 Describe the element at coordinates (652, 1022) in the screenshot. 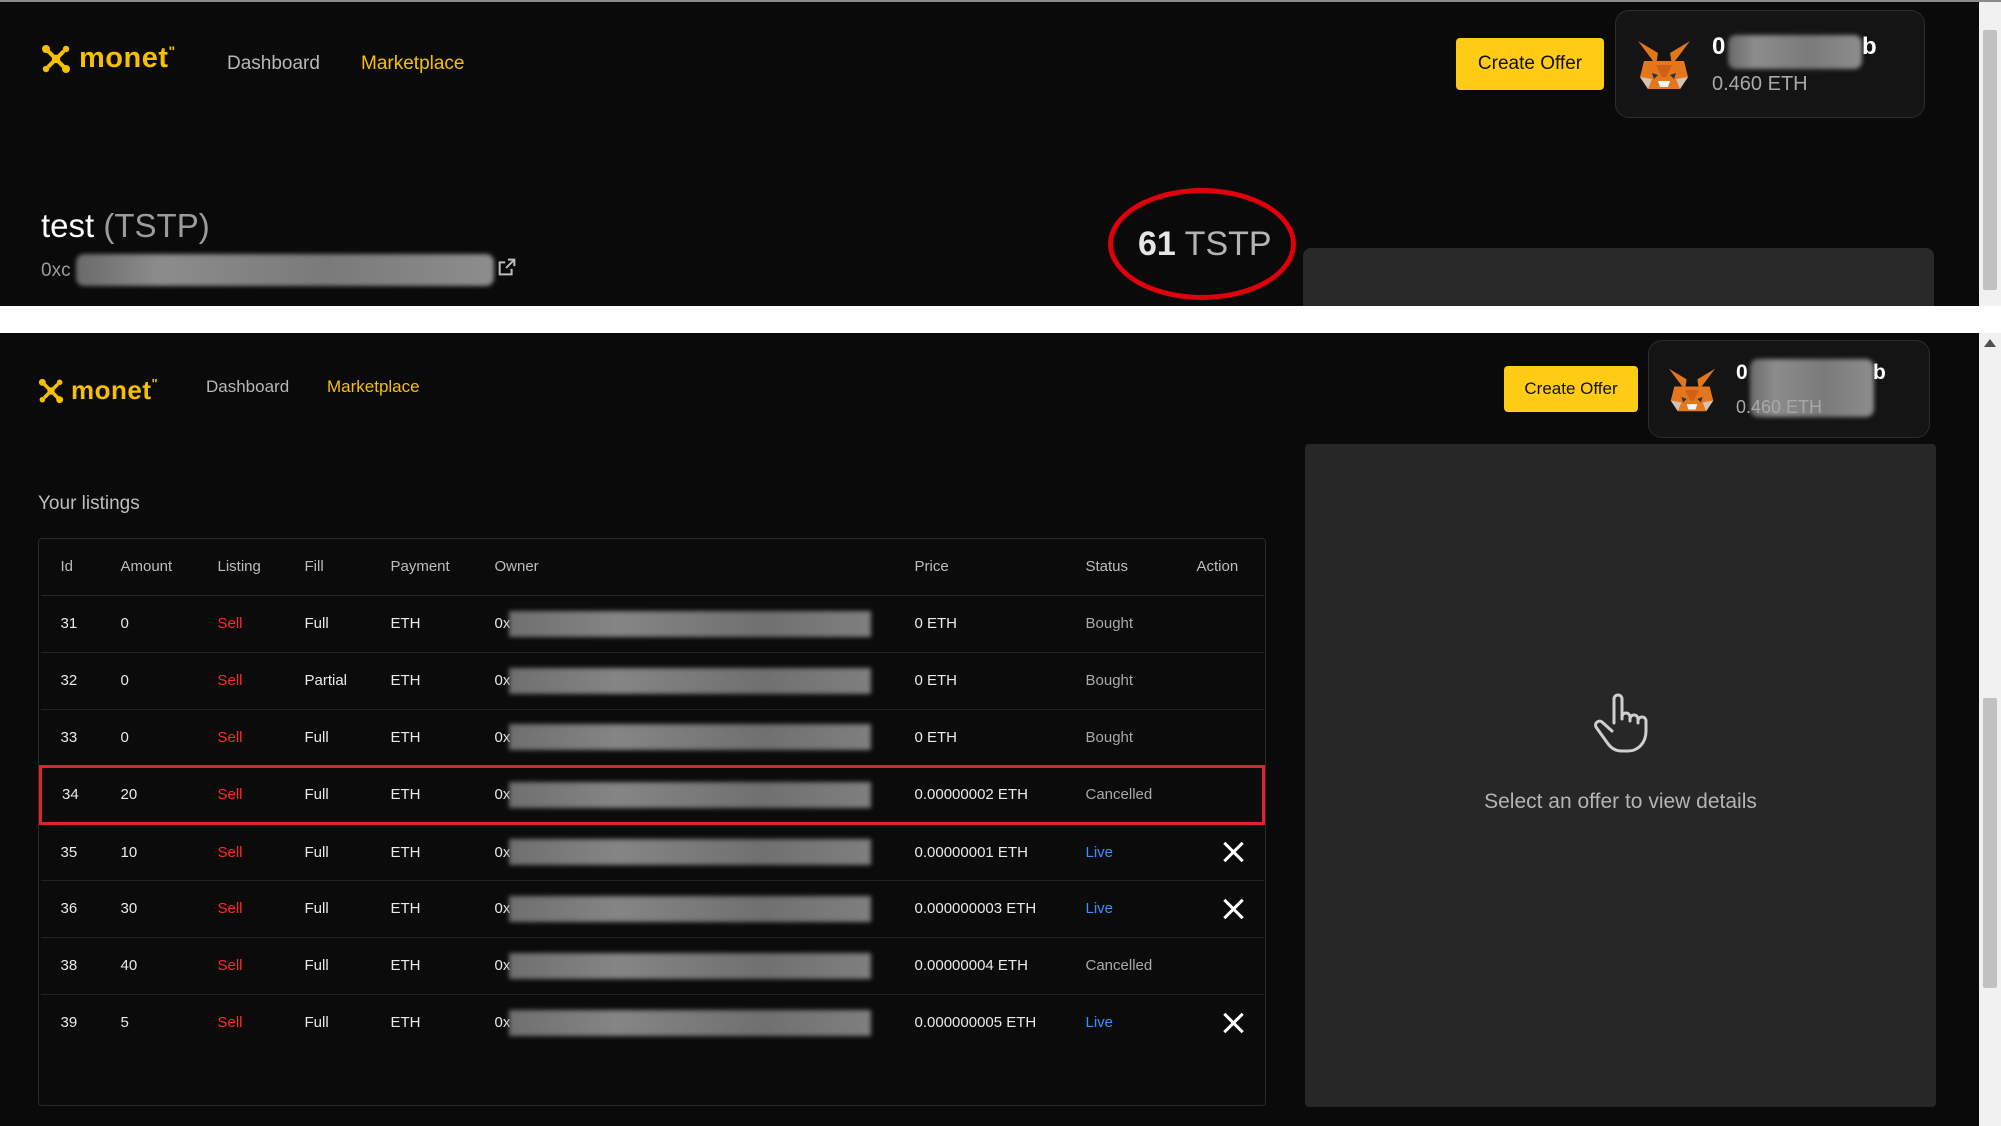

I see `table-row: 39 5 Sell Full ETH 0x 0.000000005 ETH Live` at that location.